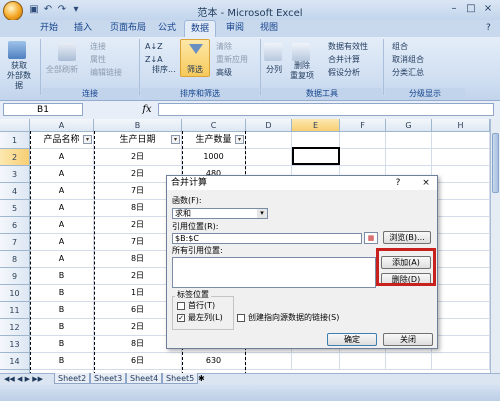 The height and width of the screenshot is (401, 500). What do you see at coordinates (274, 272) in the screenshot?
I see `all-references-list` at bounding box center [274, 272].